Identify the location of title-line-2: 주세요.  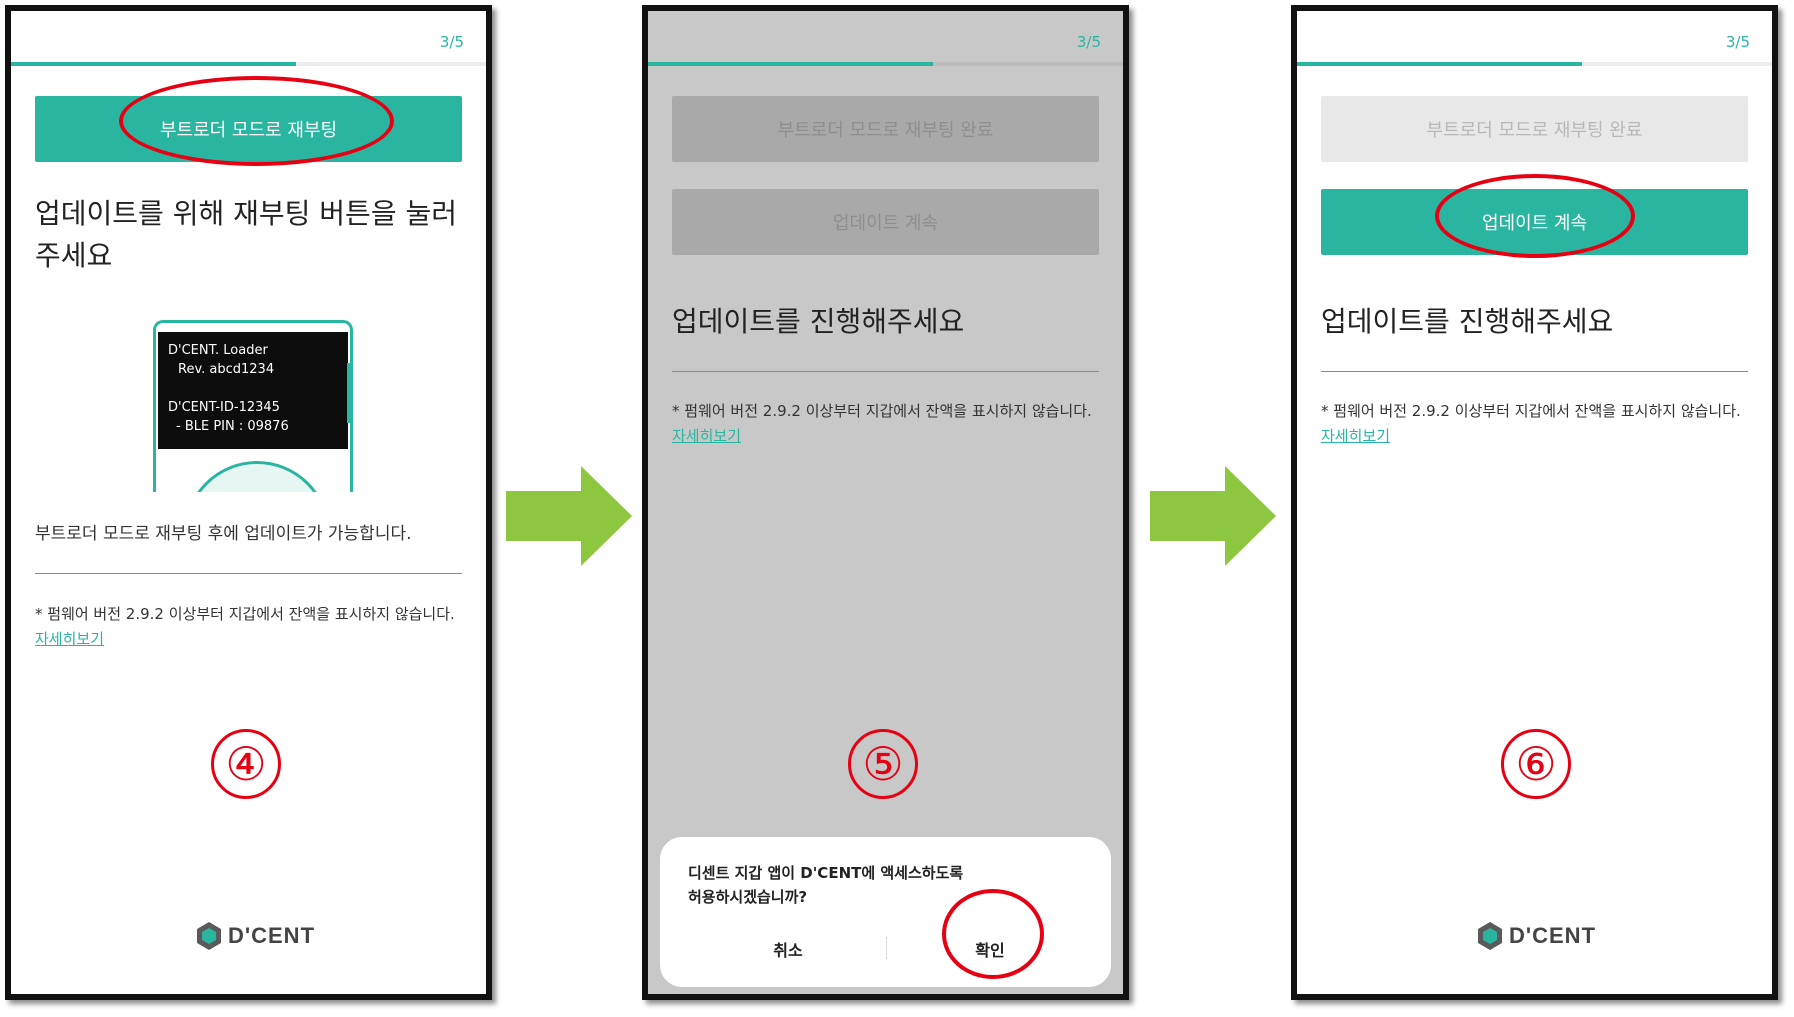
(74, 255).